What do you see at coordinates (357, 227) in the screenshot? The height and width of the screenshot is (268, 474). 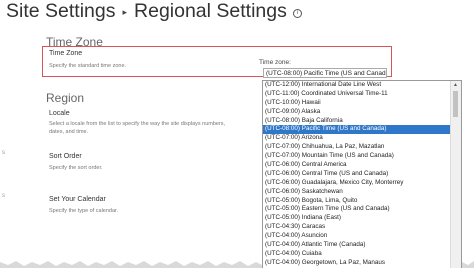 I see `time-zone-option: (UTC-04:30) Caracas` at bounding box center [357, 227].